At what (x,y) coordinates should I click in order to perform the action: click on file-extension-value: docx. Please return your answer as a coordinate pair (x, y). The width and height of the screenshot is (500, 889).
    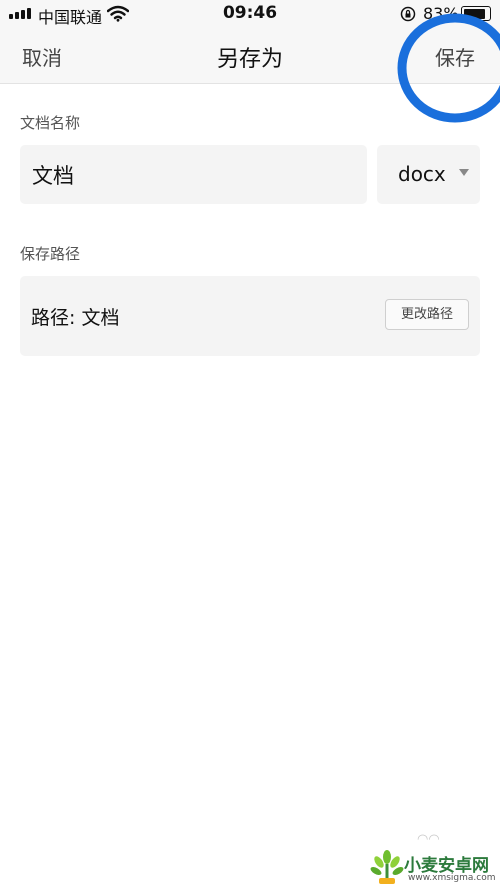
    Looking at the image, I should click on (422, 174).